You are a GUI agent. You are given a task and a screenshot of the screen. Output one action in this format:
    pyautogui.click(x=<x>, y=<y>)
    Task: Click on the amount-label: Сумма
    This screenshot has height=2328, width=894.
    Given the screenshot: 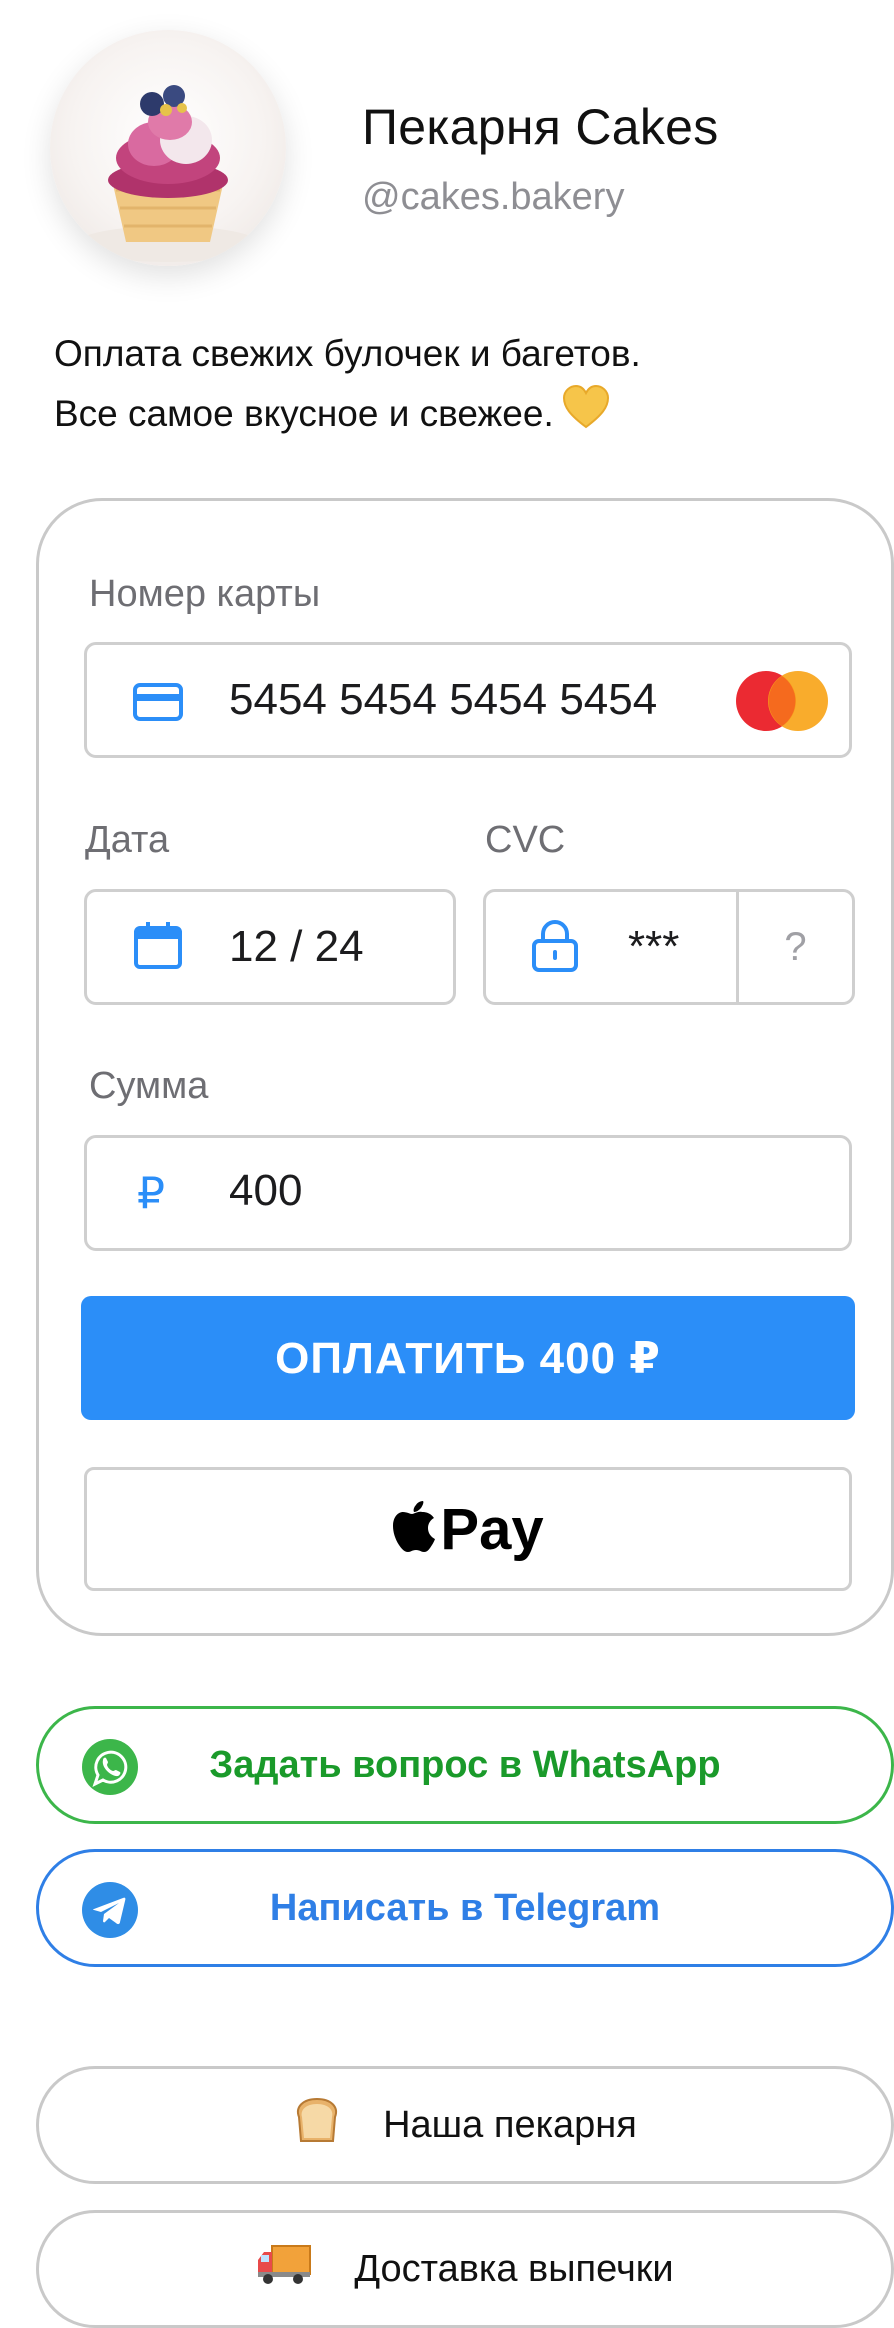 What is the action you would take?
    pyautogui.click(x=149, y=1086)
    